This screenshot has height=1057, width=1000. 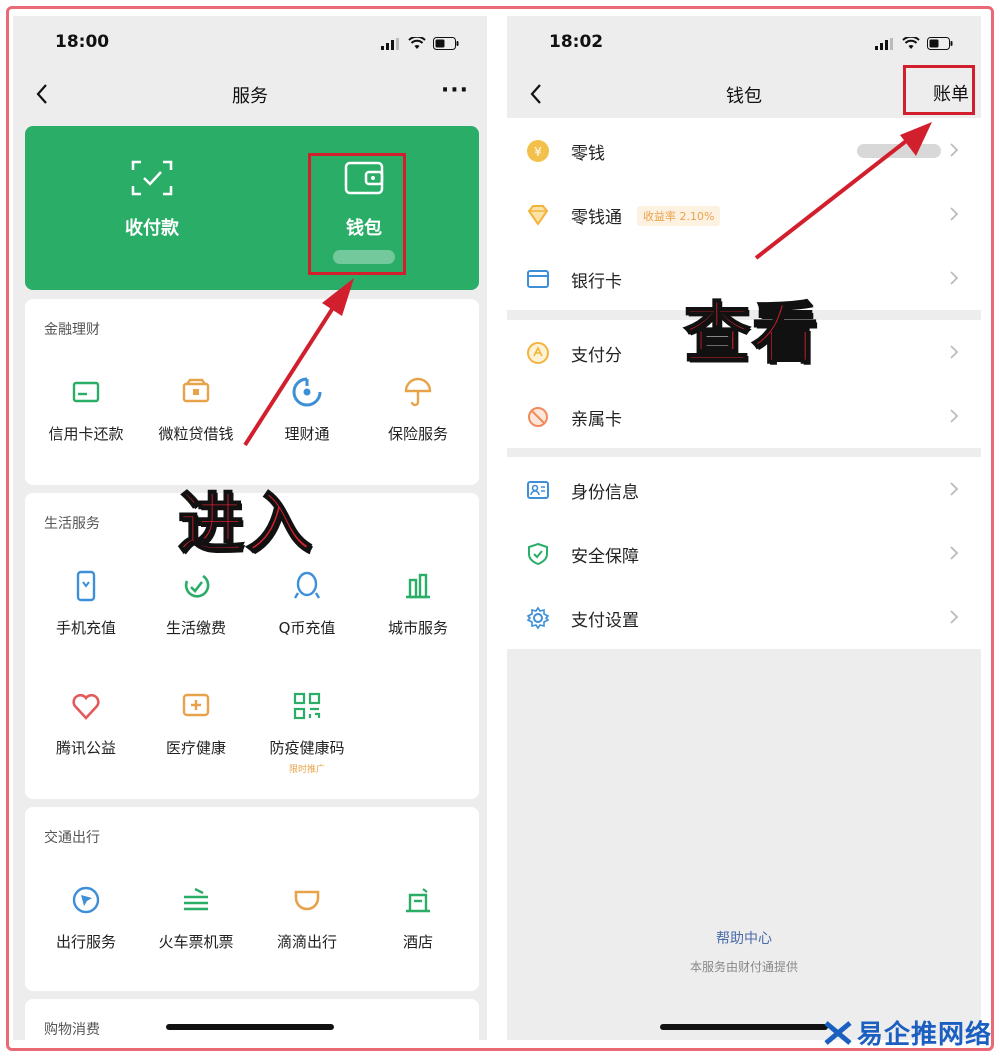 What do you see at coordinates (838, 1032) in the screenshot?
I see `watermark-logo-icon` at bounding box center [838, 1032].